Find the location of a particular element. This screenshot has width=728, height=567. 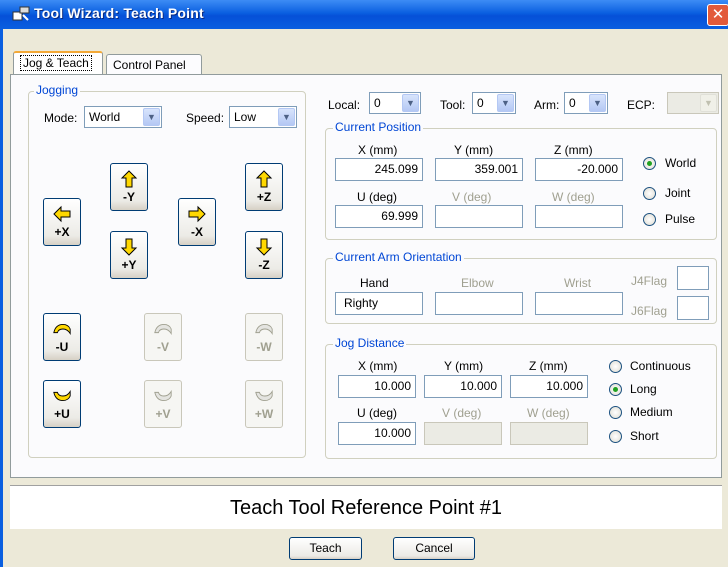

ecp-select: ▼ is located at coordinates (693, 103).